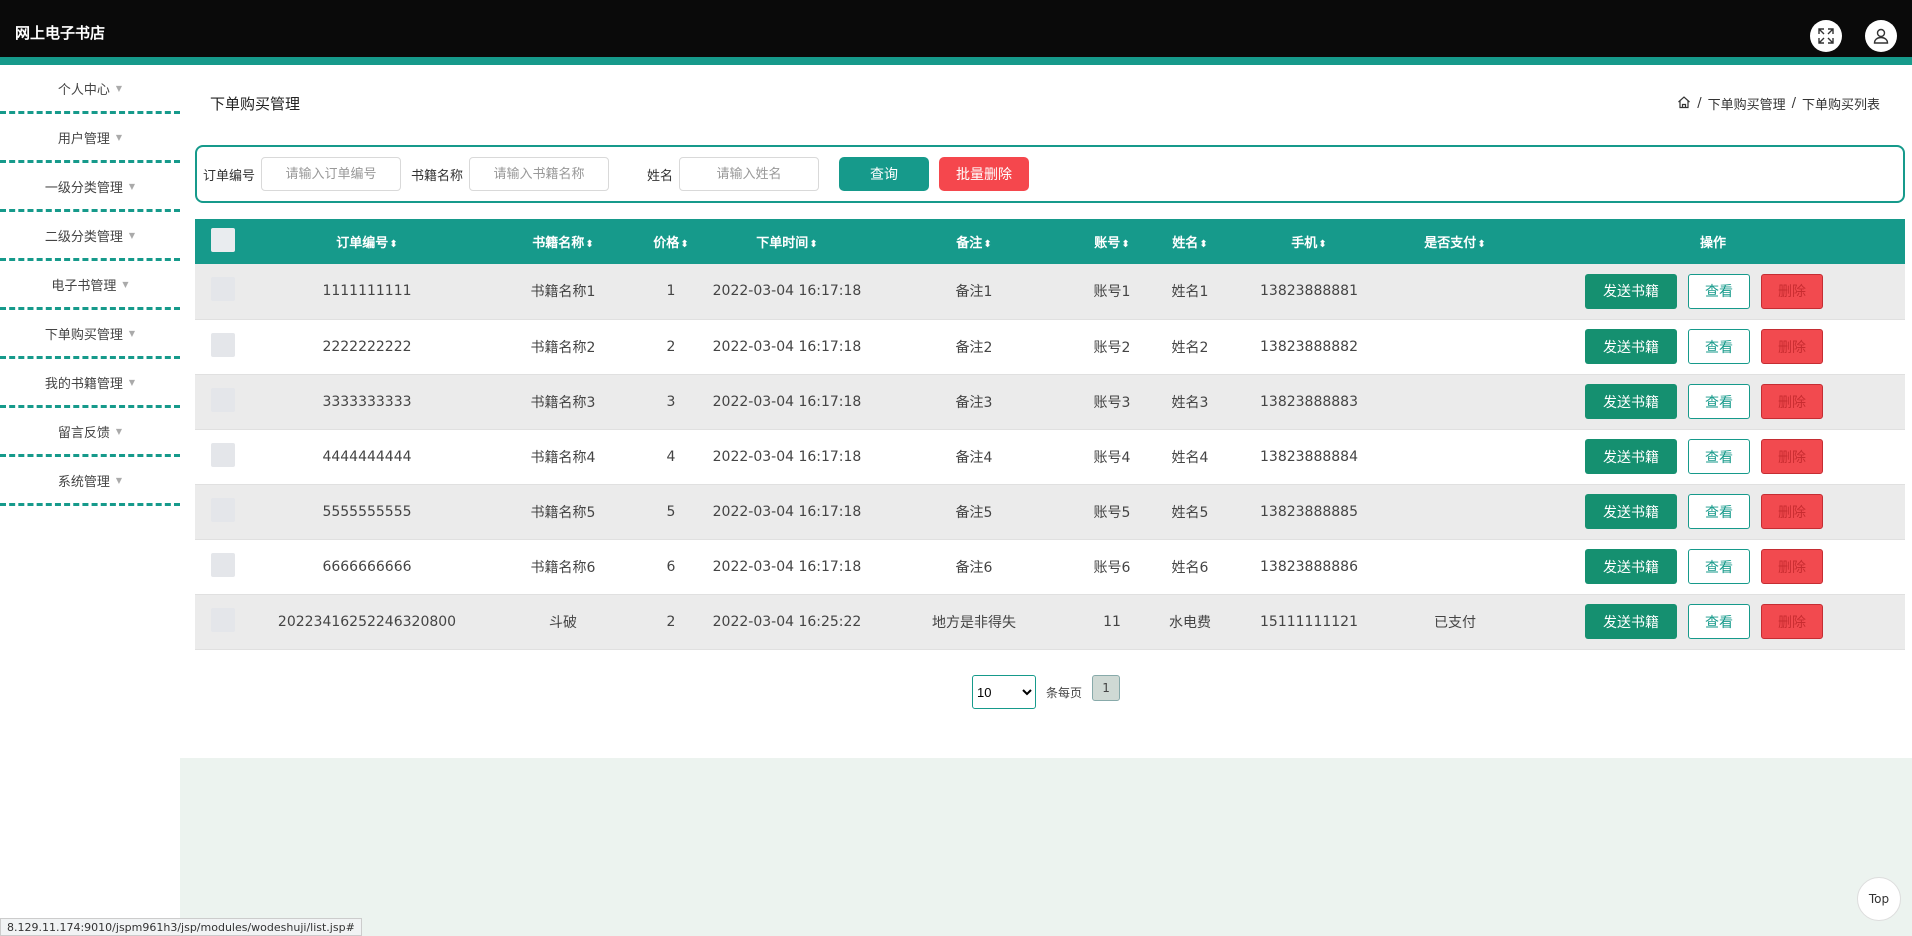 This screenshot has height=936, width=1912. Describe the element at coordinates (787, 346) in the screenshot. I see `order-time-cell: 2022-03-04 16:17:18` at that location.